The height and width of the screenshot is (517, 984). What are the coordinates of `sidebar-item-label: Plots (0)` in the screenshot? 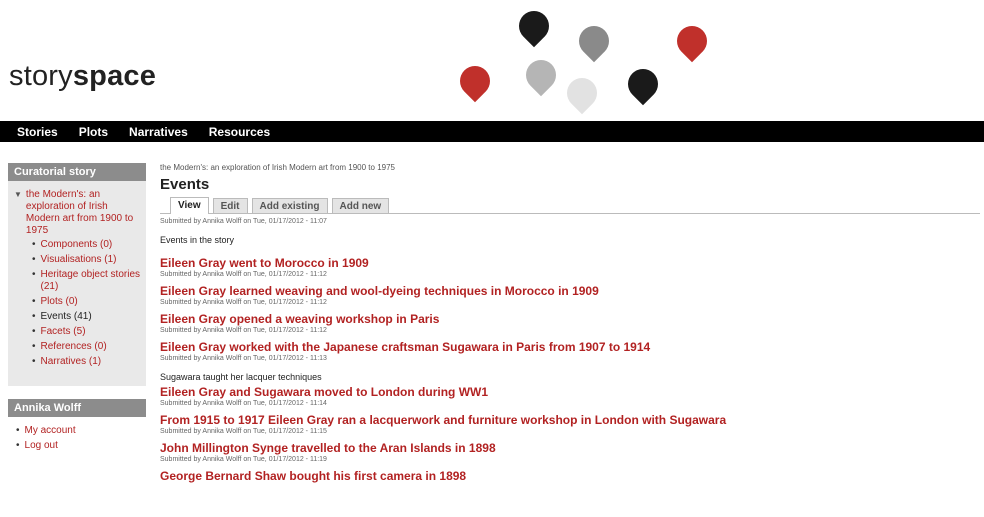 It's located at (59, 302).